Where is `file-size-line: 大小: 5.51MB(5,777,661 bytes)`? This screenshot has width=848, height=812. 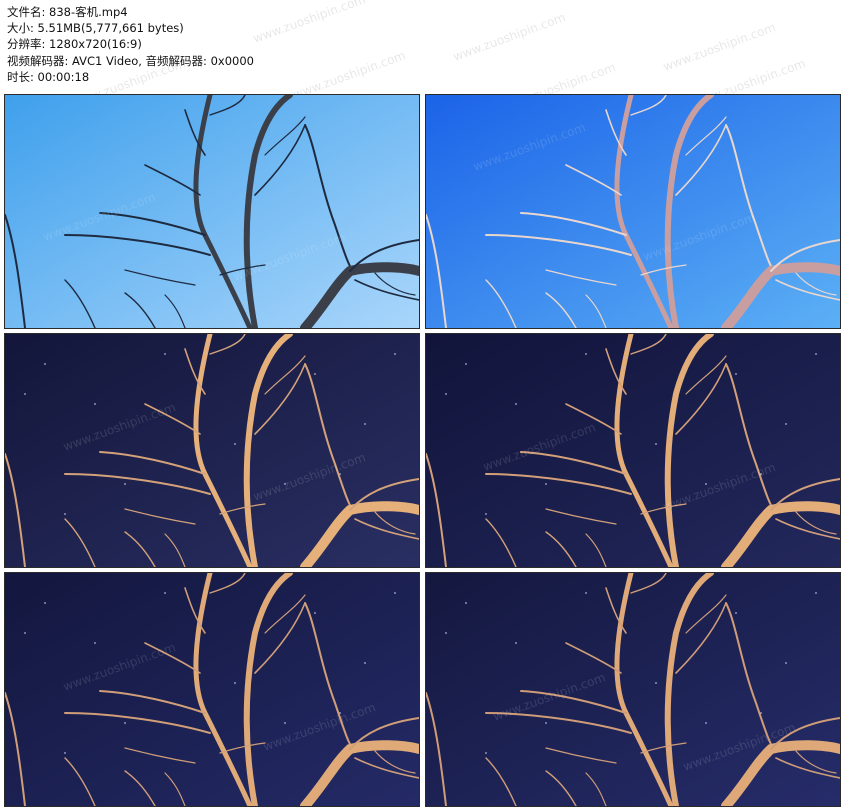 file-size-line: 大小: 5.51MB(5,777,661 bytes) is located at coordinates (95, 28).